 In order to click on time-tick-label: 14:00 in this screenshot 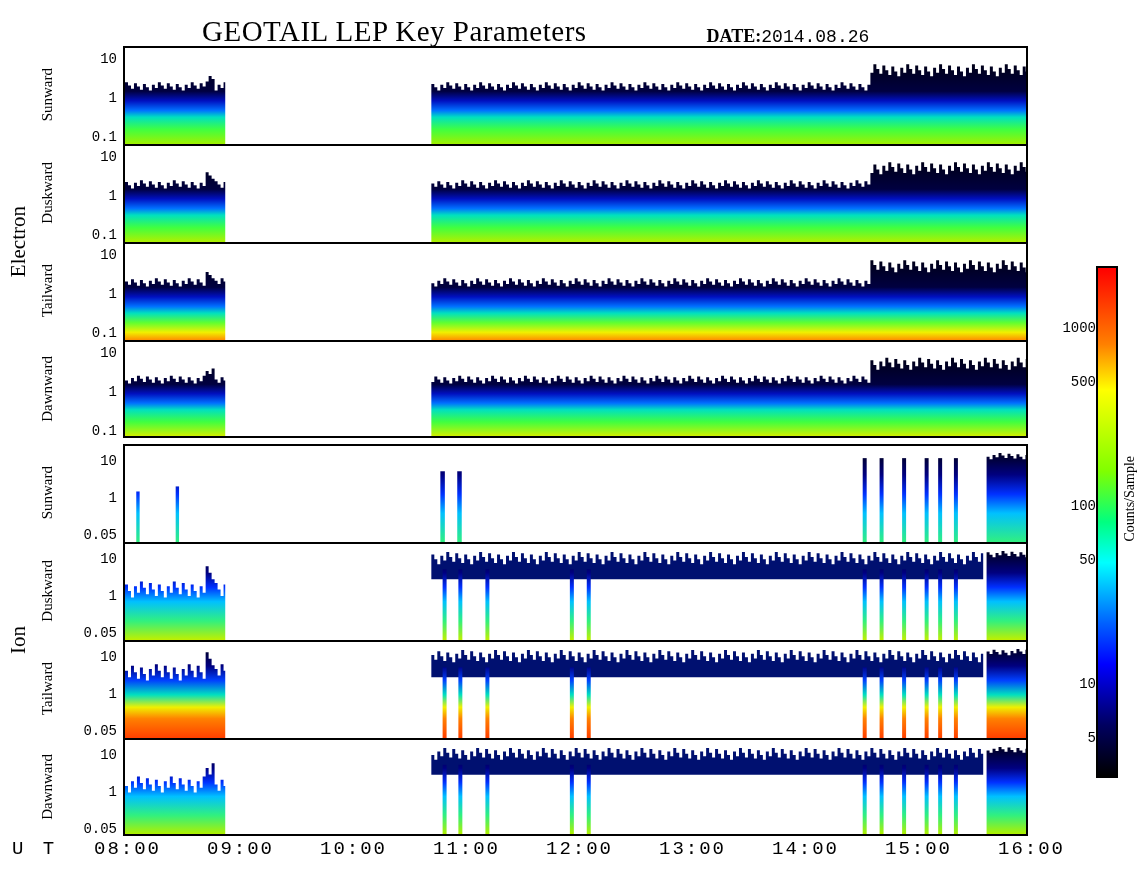, I will do `click(805, 849)`.